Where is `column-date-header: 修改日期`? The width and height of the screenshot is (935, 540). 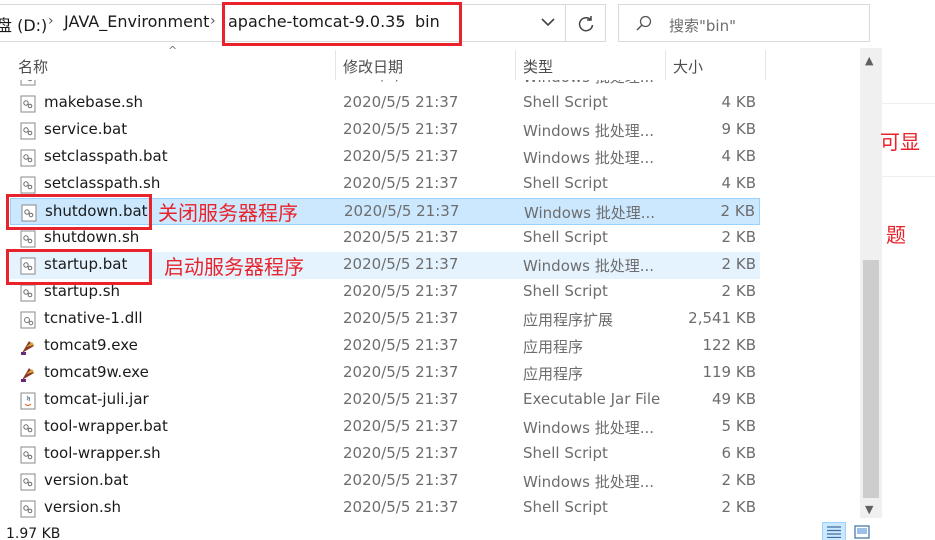 column-date-header: 修改日期 is located at coordinates (373, 66).